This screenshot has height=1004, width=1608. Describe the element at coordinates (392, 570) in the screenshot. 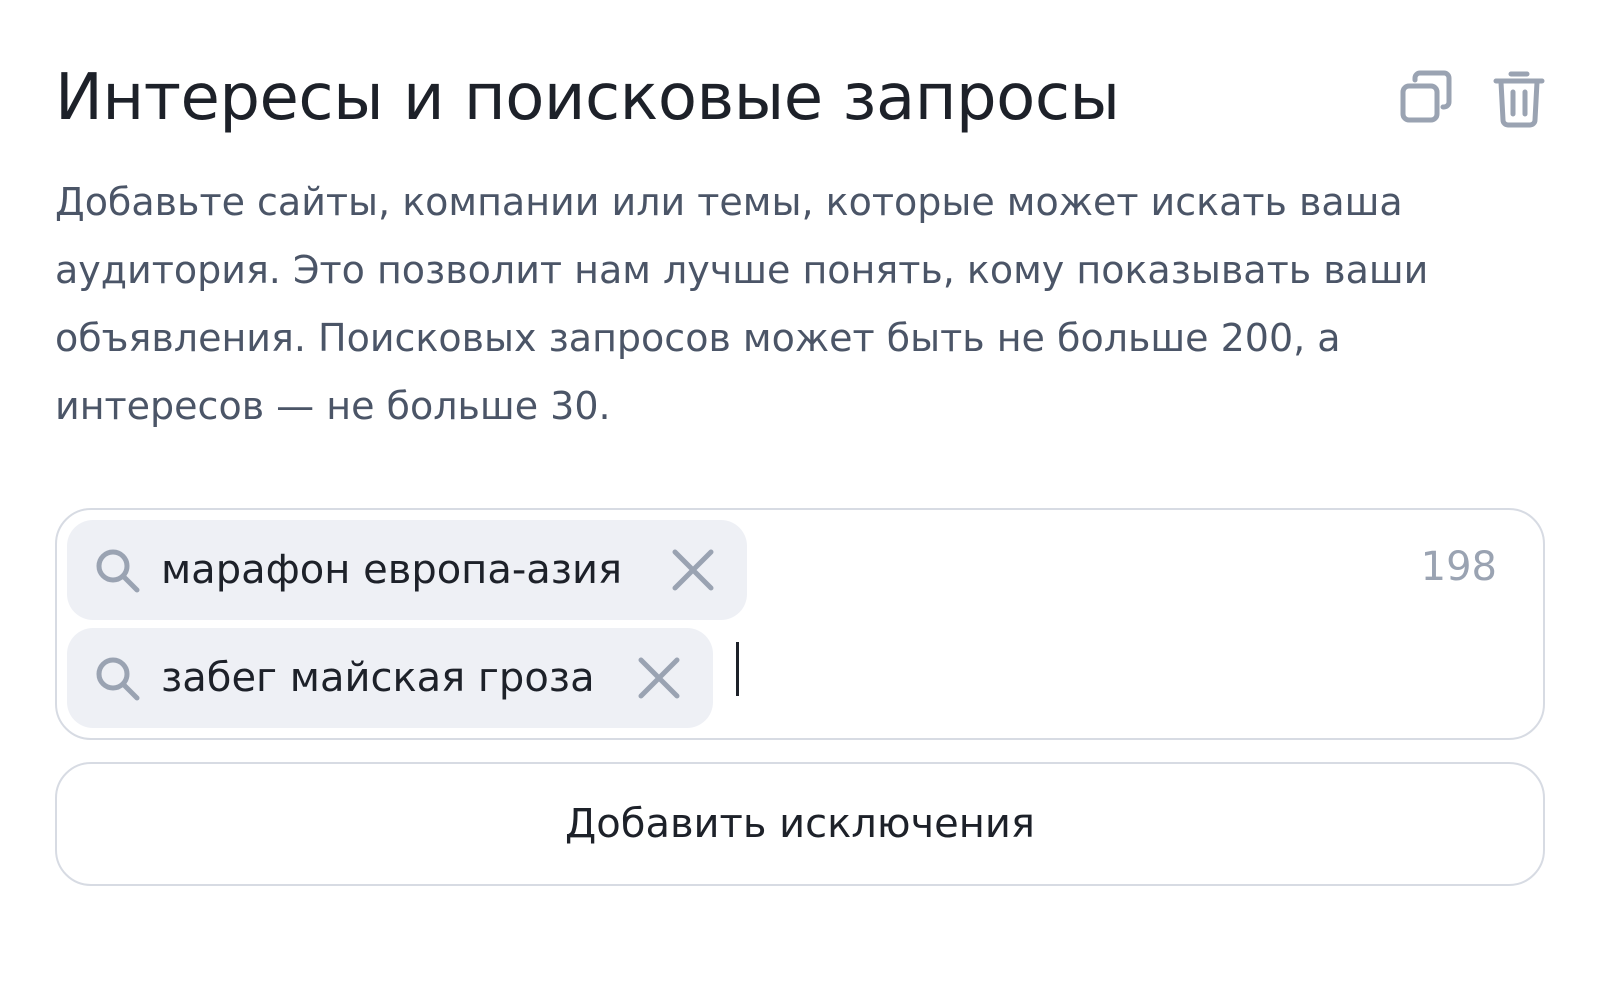

I see `query-tag-label: марафон европа-азия` at that location.